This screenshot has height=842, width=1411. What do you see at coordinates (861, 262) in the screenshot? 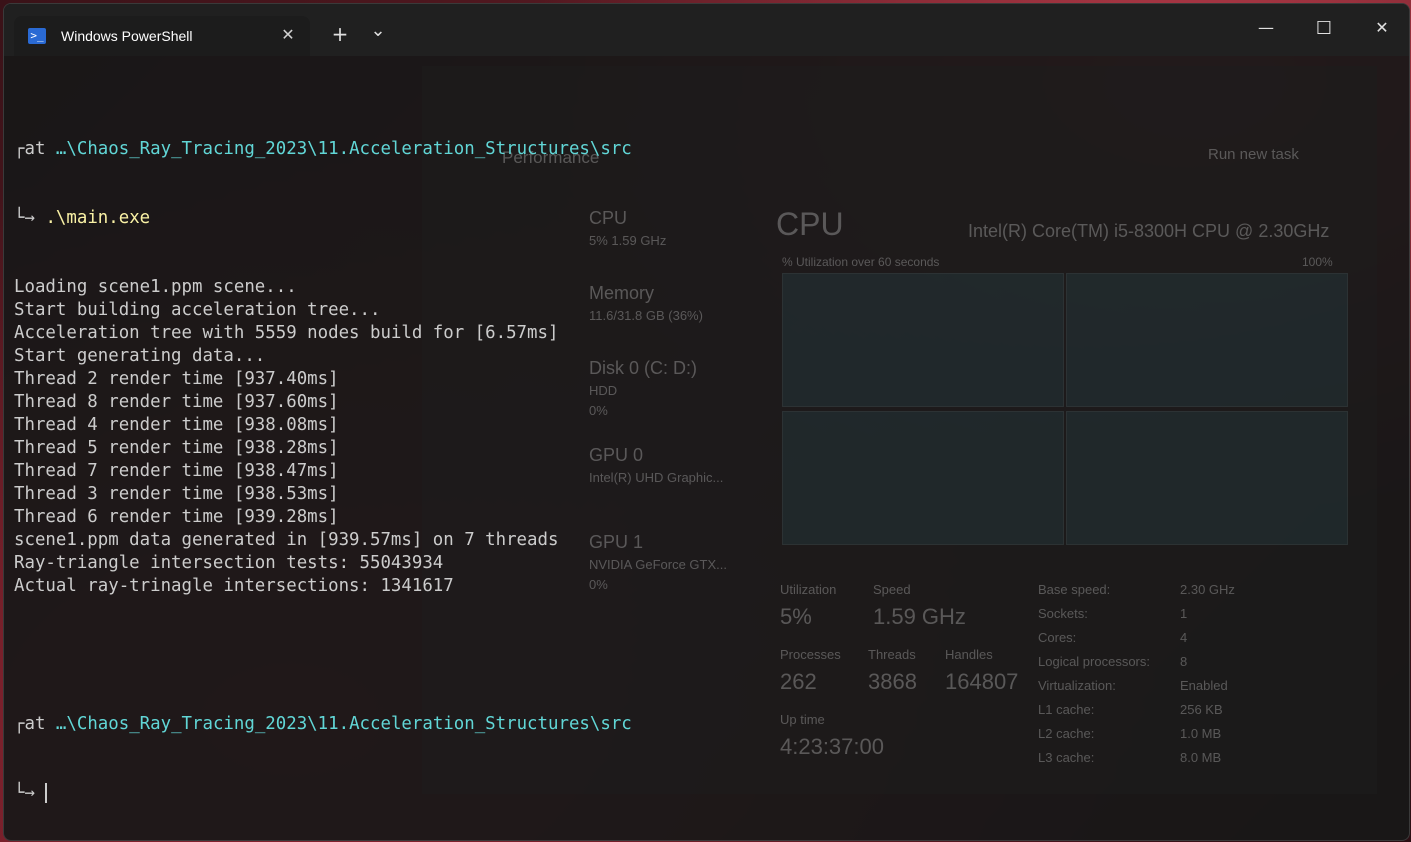
I see `util-caption: % Utilization over 60 seconds` at bounding box center [861, 262].